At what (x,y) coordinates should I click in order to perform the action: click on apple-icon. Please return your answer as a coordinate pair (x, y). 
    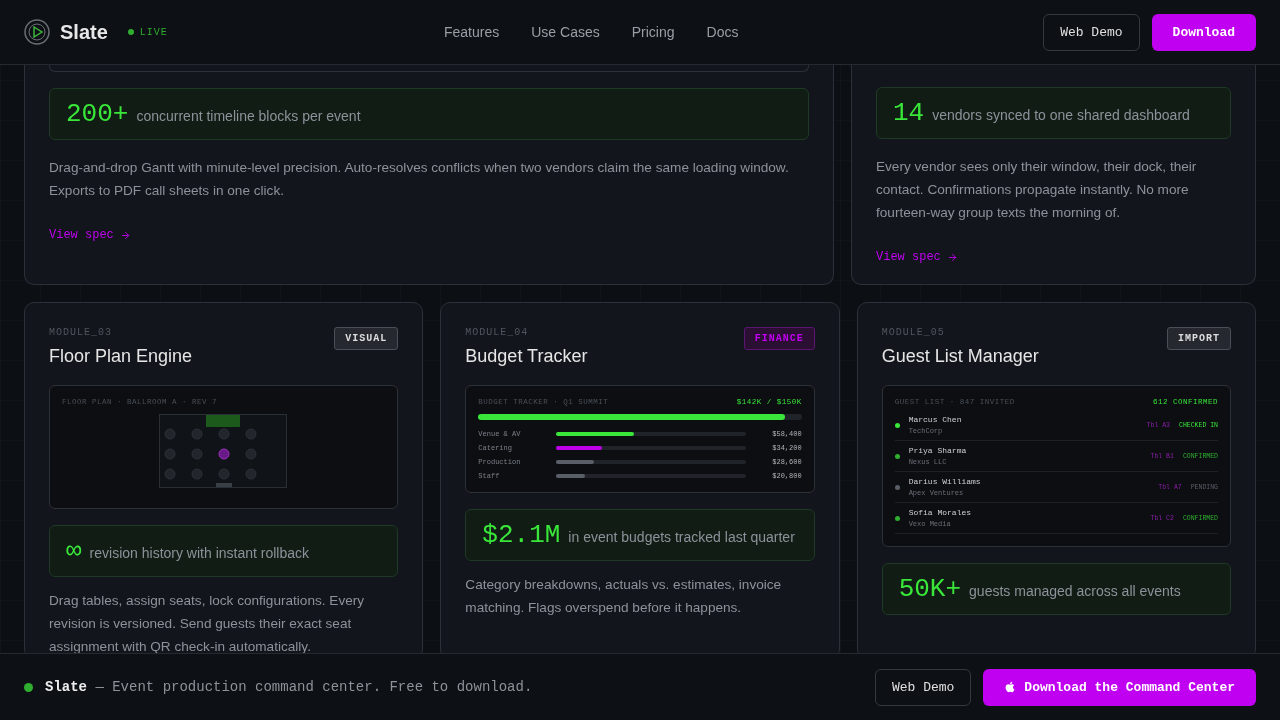
    Looking at the image, I should click on (1010, 687).